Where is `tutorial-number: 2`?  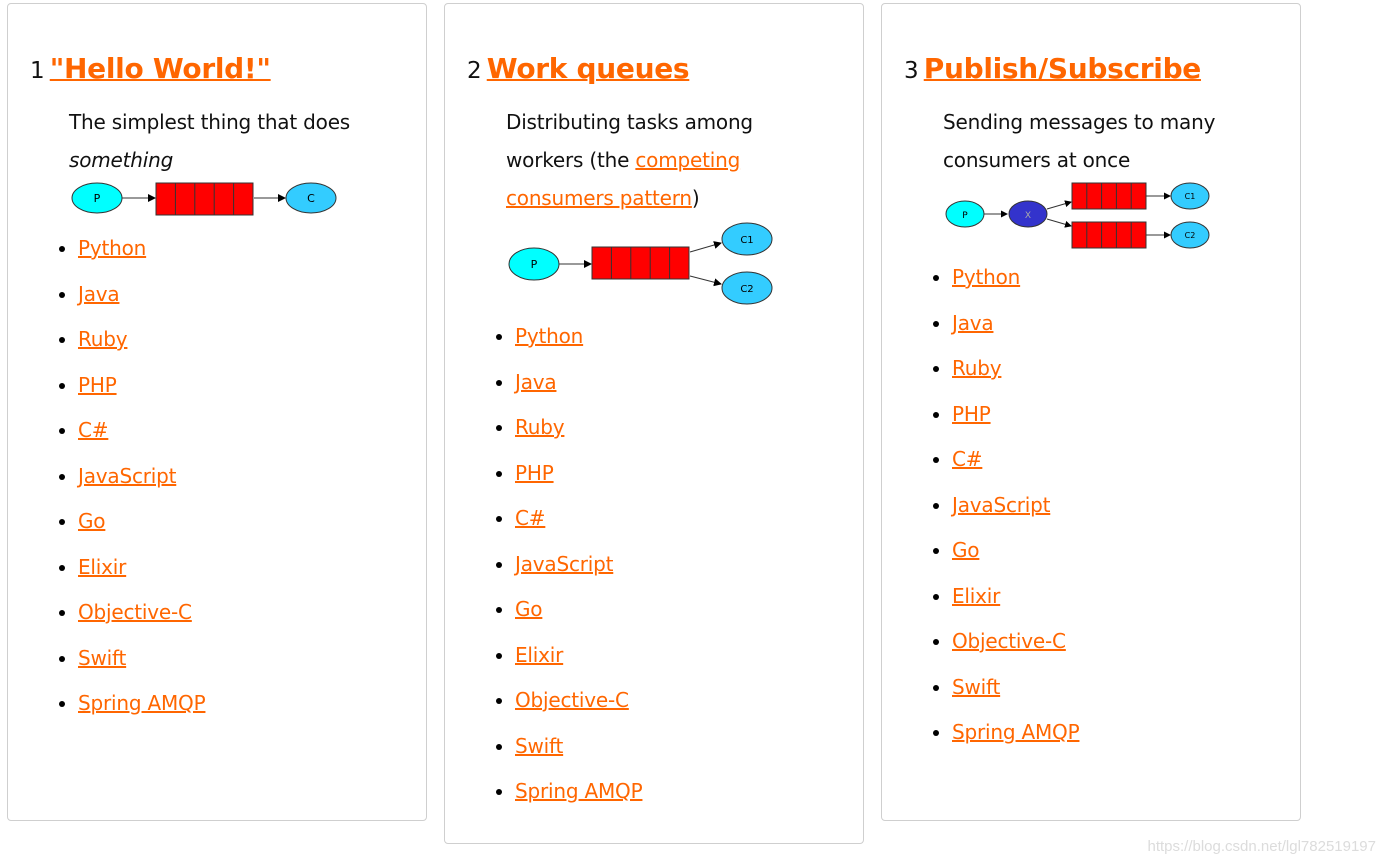
tutorial-number: 2 is located at coordinates (474, 71).